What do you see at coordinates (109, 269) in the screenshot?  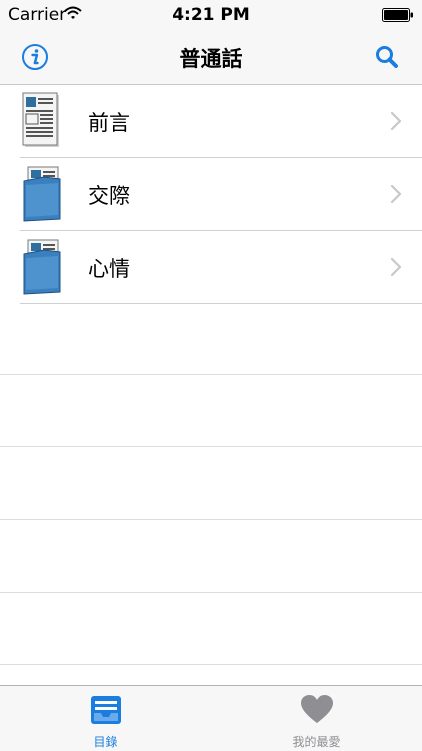 I see `list-item-label: 心情` at bounding box center [109, 269].